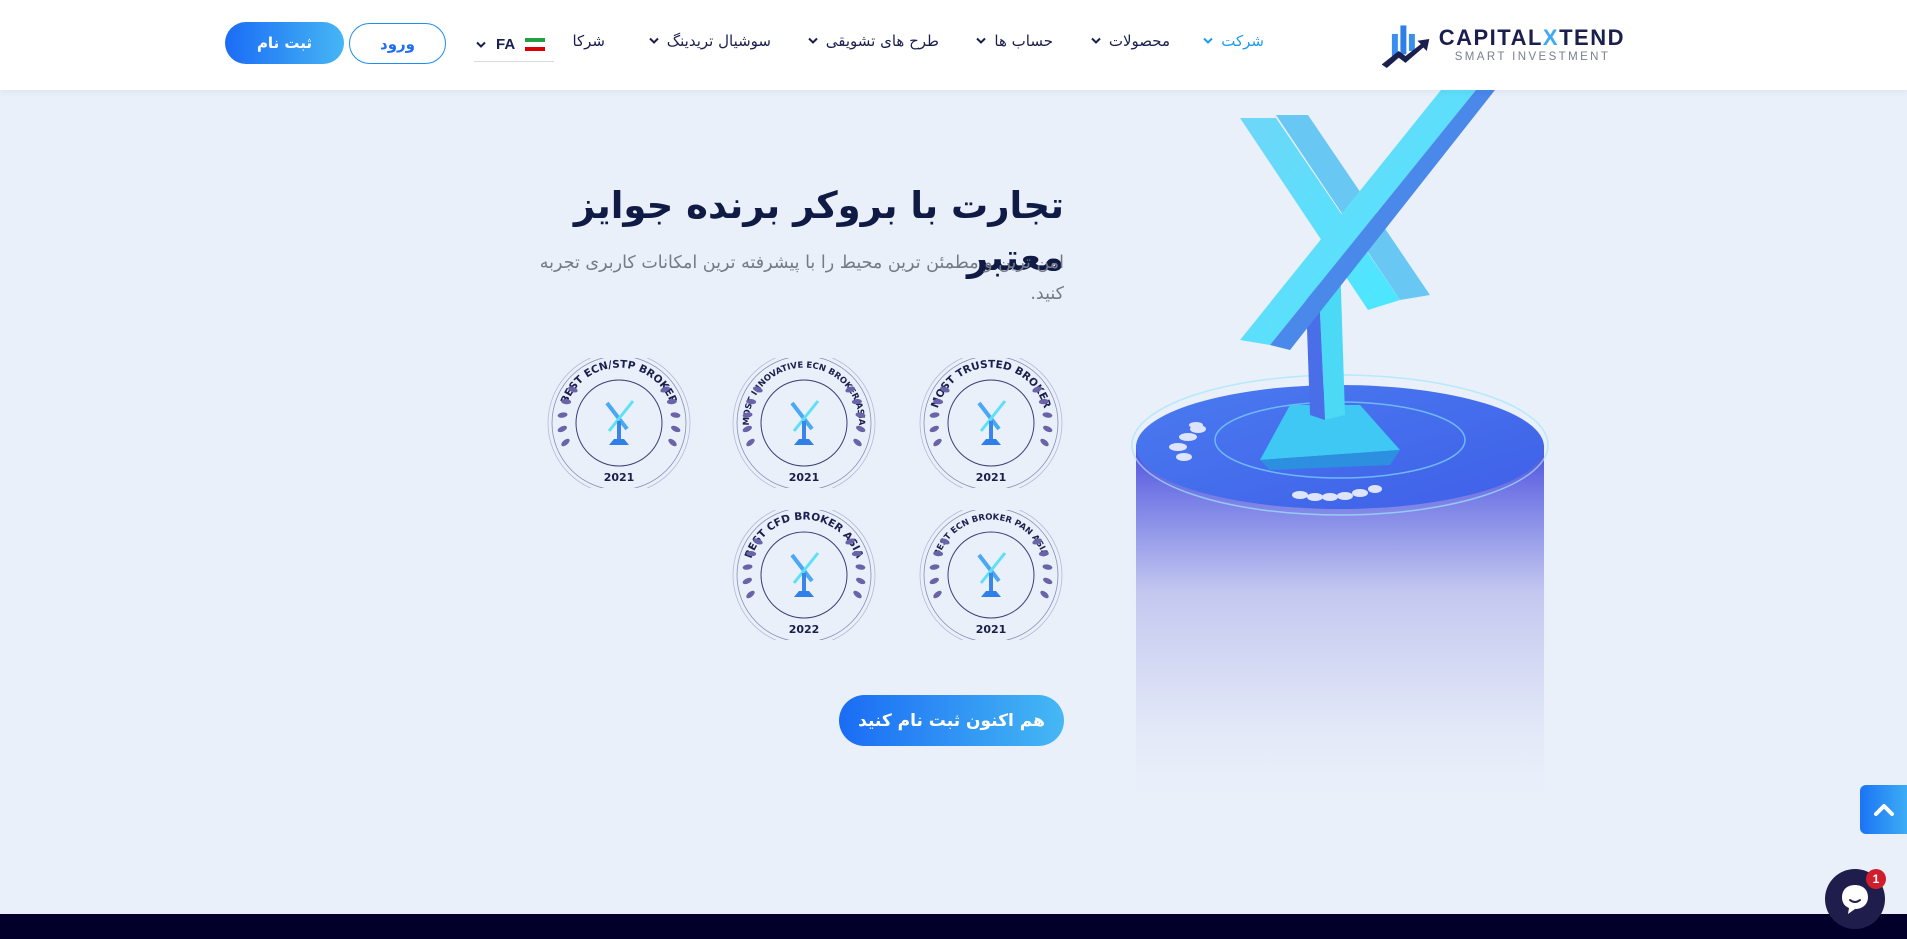  Describe the element at coordinates (804, 629) in the screenshot. I see `award-year: 2022` at that location.